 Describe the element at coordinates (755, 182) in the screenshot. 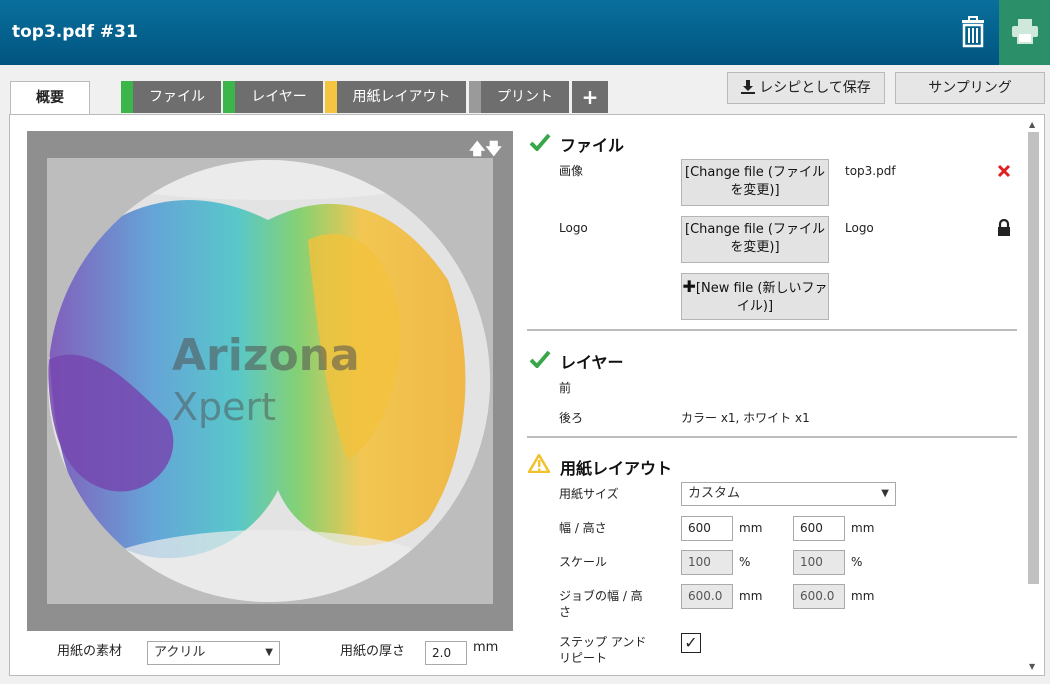

I see `change-image-file-button: [Change file (ファイルを変更)]` at that location.